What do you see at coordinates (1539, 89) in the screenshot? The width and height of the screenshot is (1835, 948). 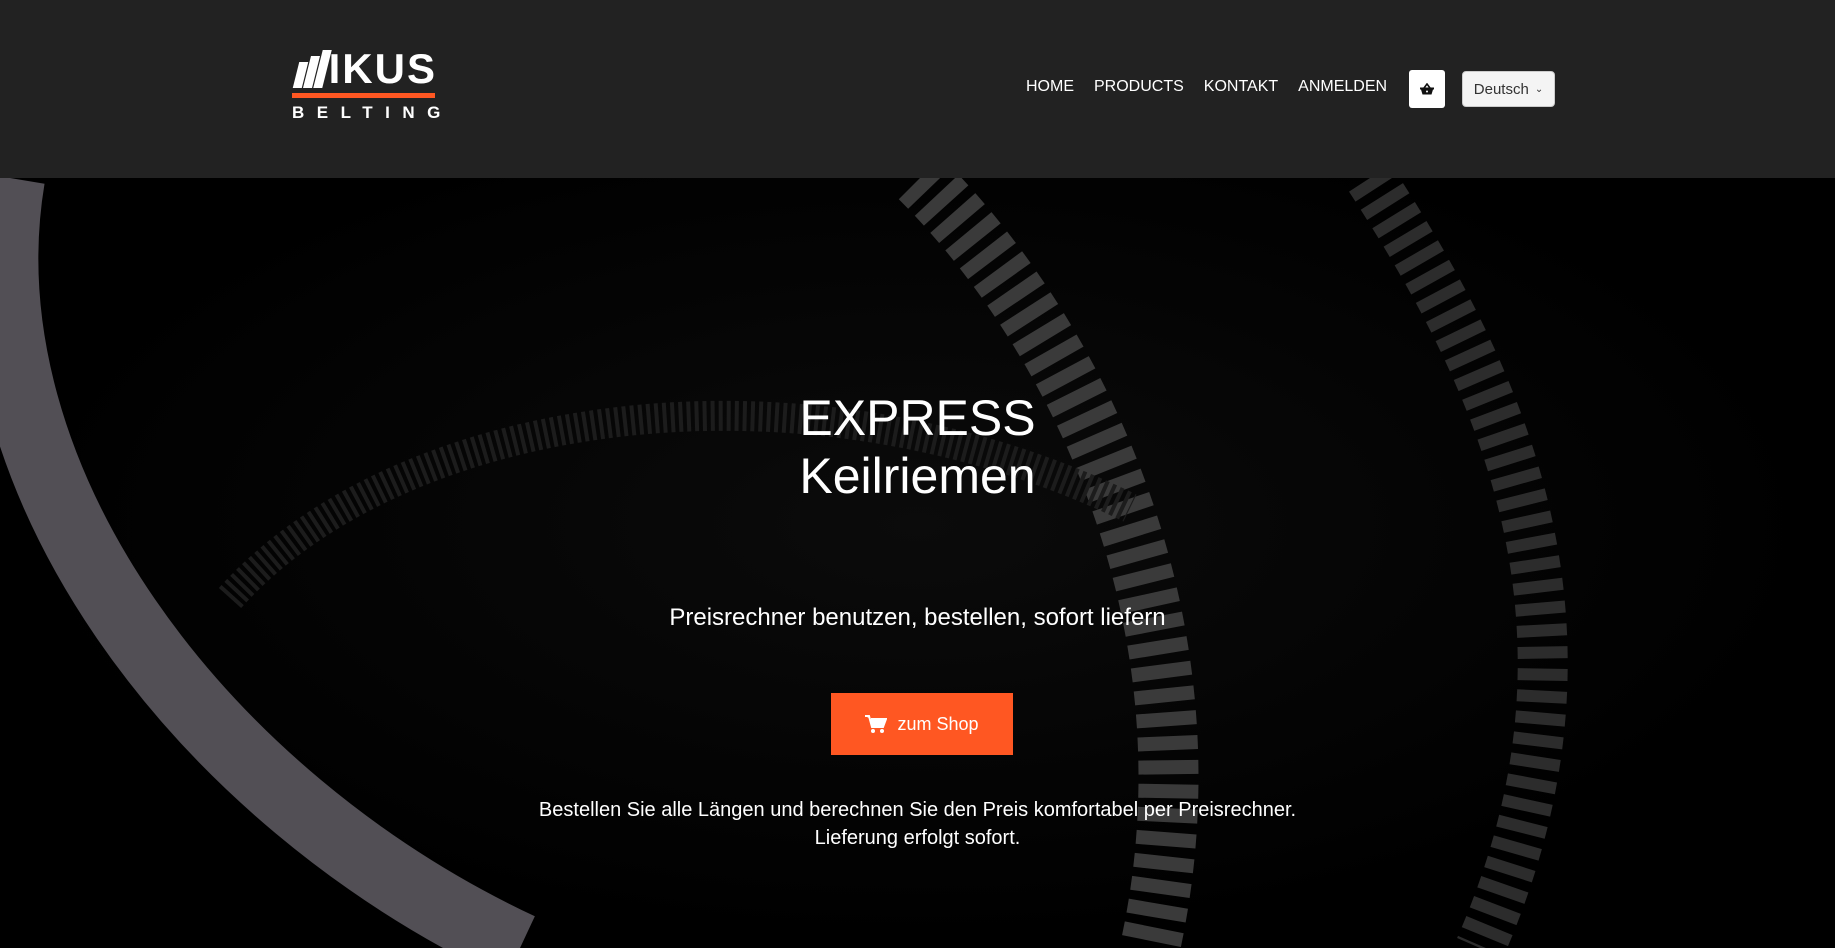 I see `chevron-down-icon: ⌄` at bounding box center [1539, 89].